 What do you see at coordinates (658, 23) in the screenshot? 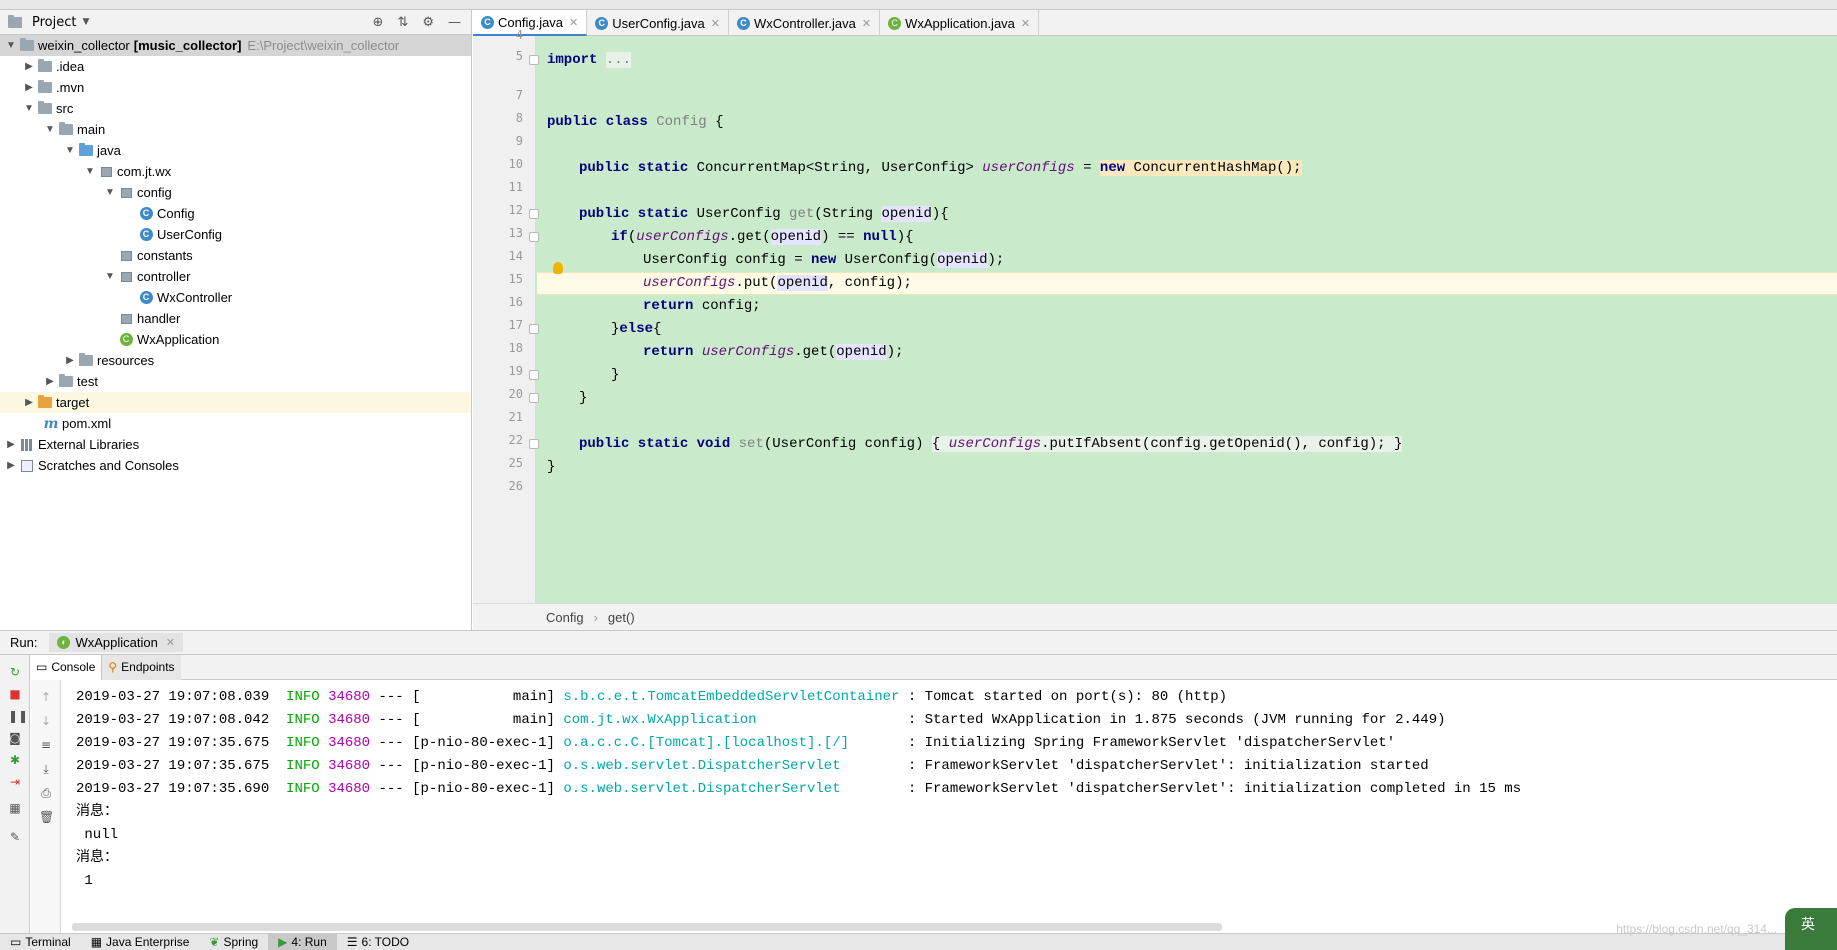
I see `tab-userconfig-java: C UserConfig.java ✕` at bounding box center [658, 23].